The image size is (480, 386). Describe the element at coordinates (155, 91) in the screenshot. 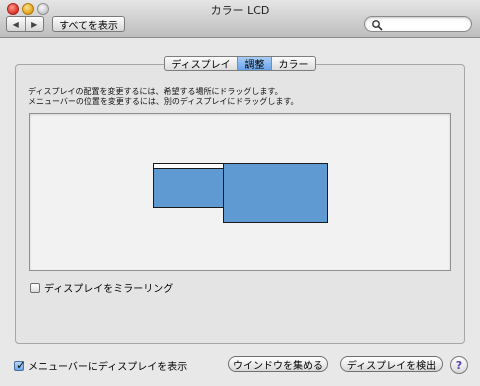

I see `instruction-line-1: ディスプレイの配置を変更するには、希望する場所にドラッグします。` at that location.